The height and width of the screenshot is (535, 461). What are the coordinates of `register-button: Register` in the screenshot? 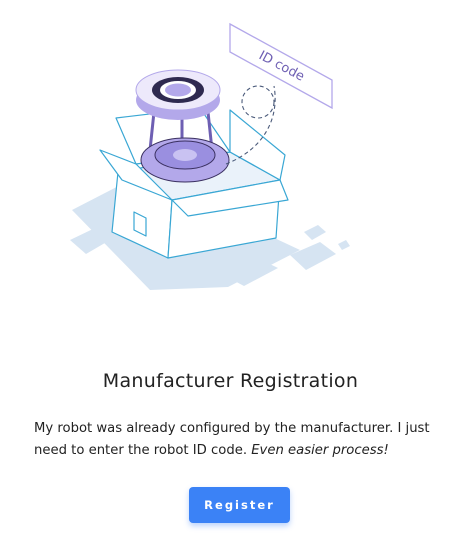 It's located at (239, 505).